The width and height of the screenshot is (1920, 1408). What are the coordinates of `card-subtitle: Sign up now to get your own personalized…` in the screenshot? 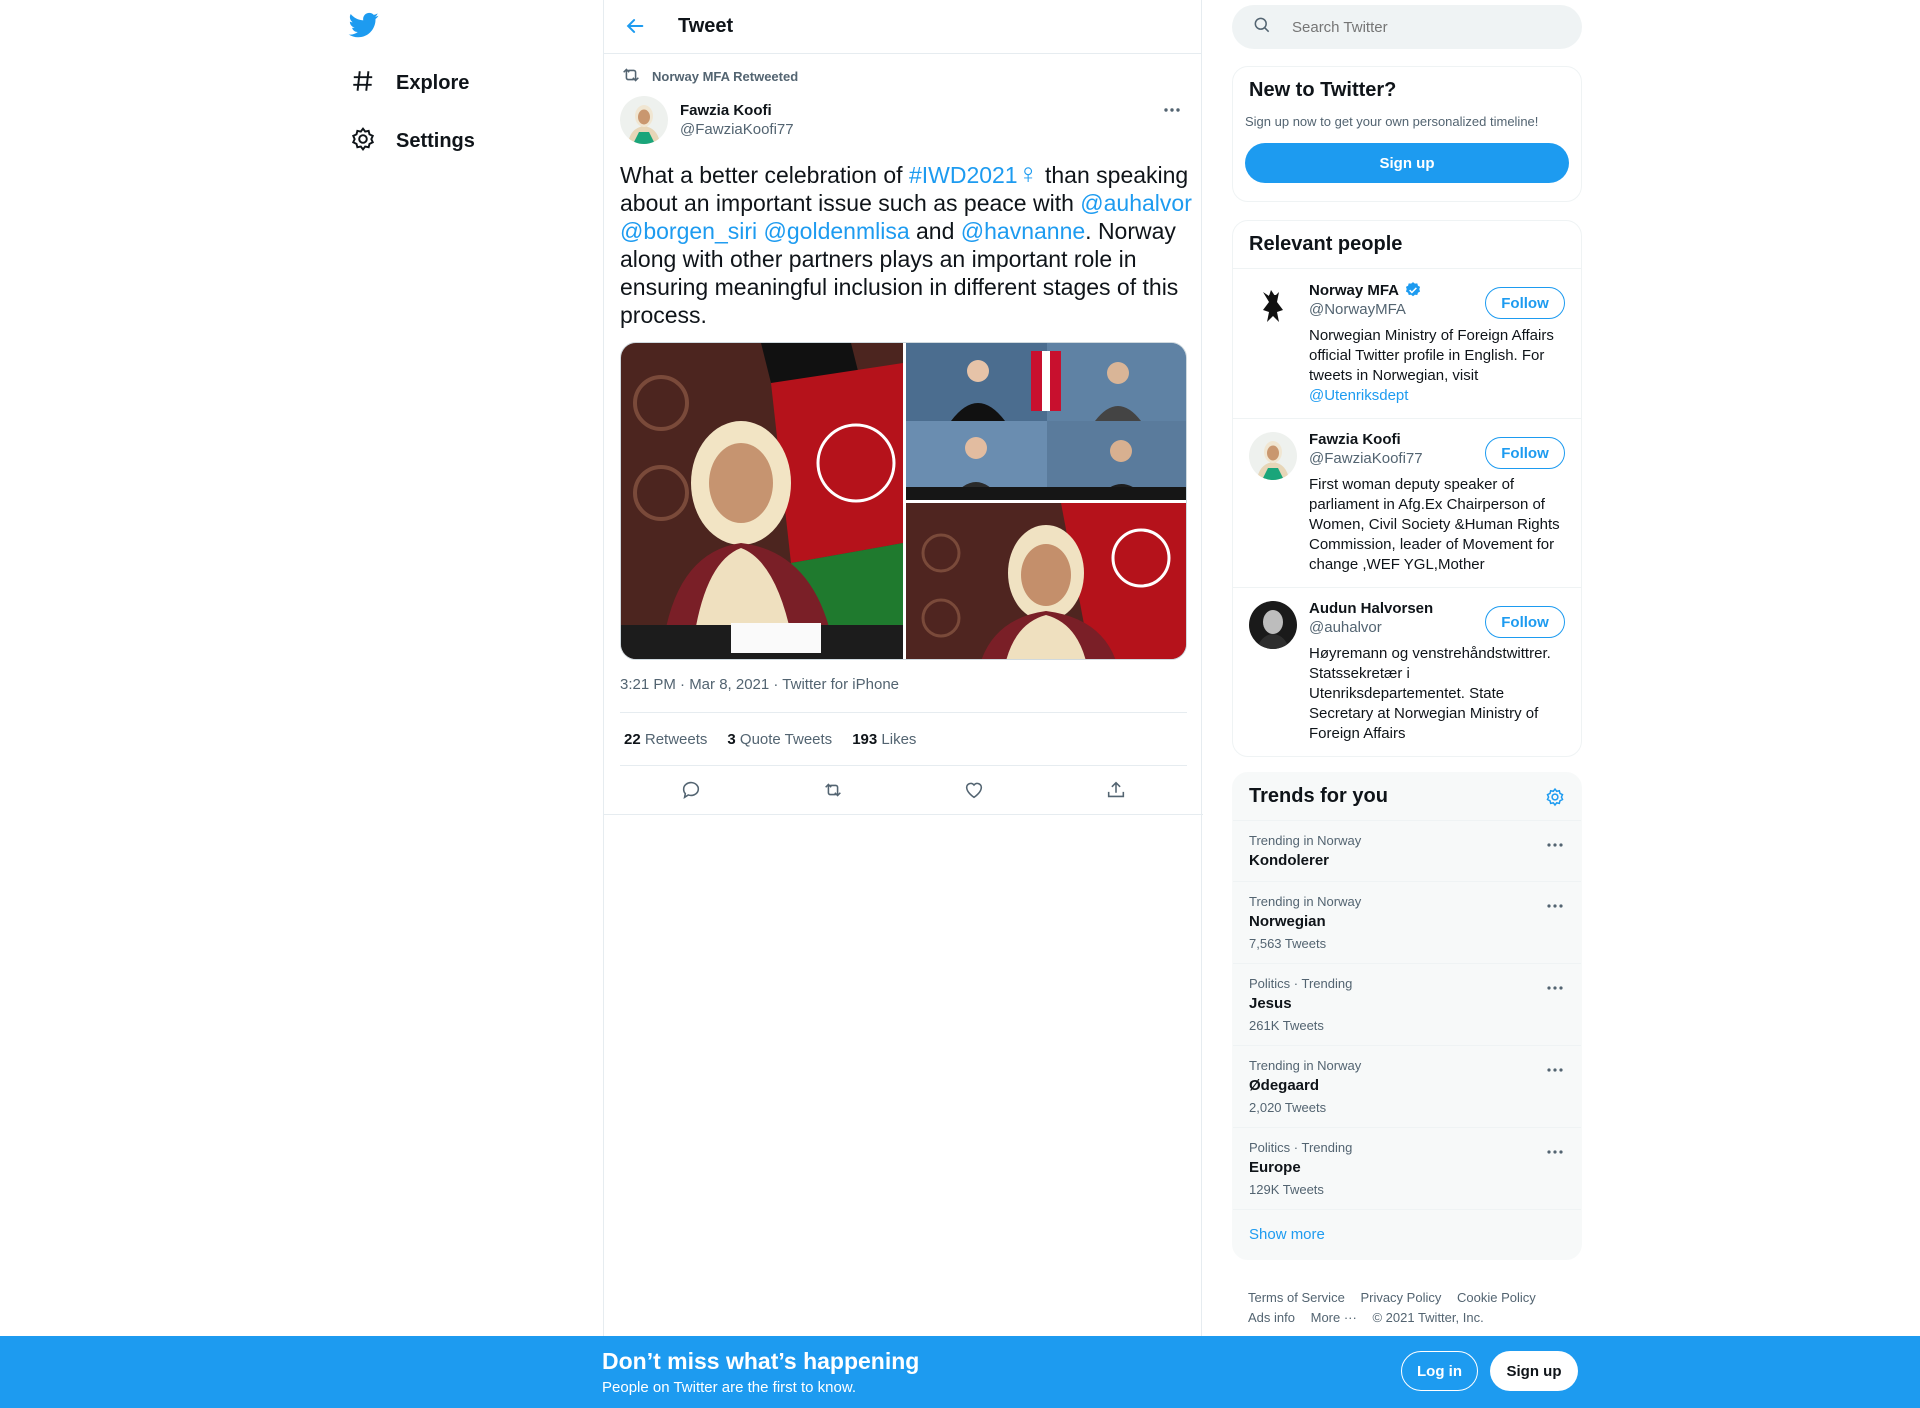 It's located at (1392, 121).